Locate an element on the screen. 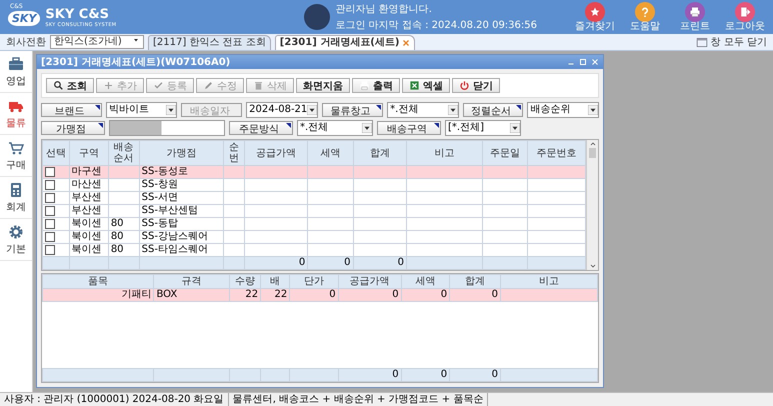 The image size is (773, 406). column-header: 주문일 is located at coordinates (505, 153).